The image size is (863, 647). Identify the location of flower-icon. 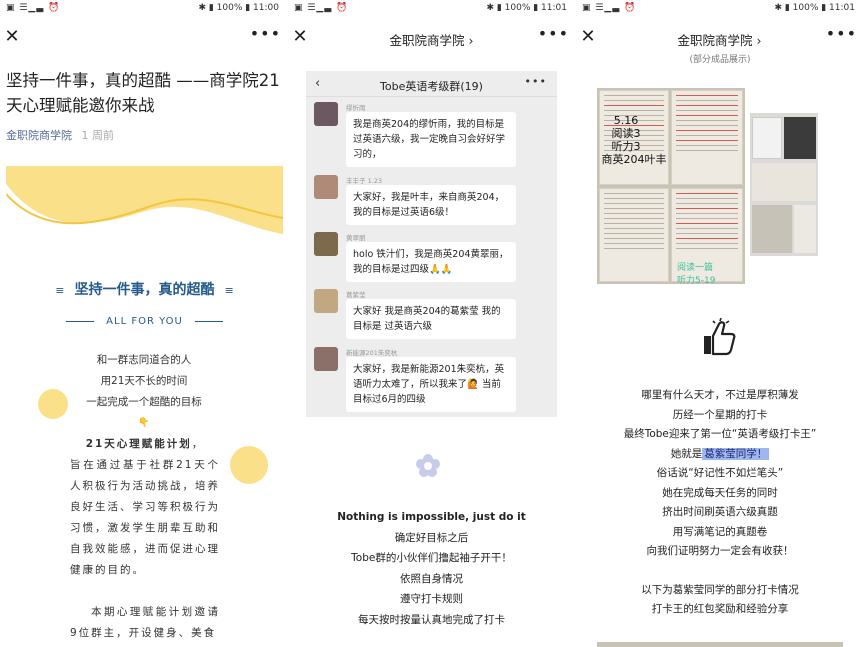
(428, 465).